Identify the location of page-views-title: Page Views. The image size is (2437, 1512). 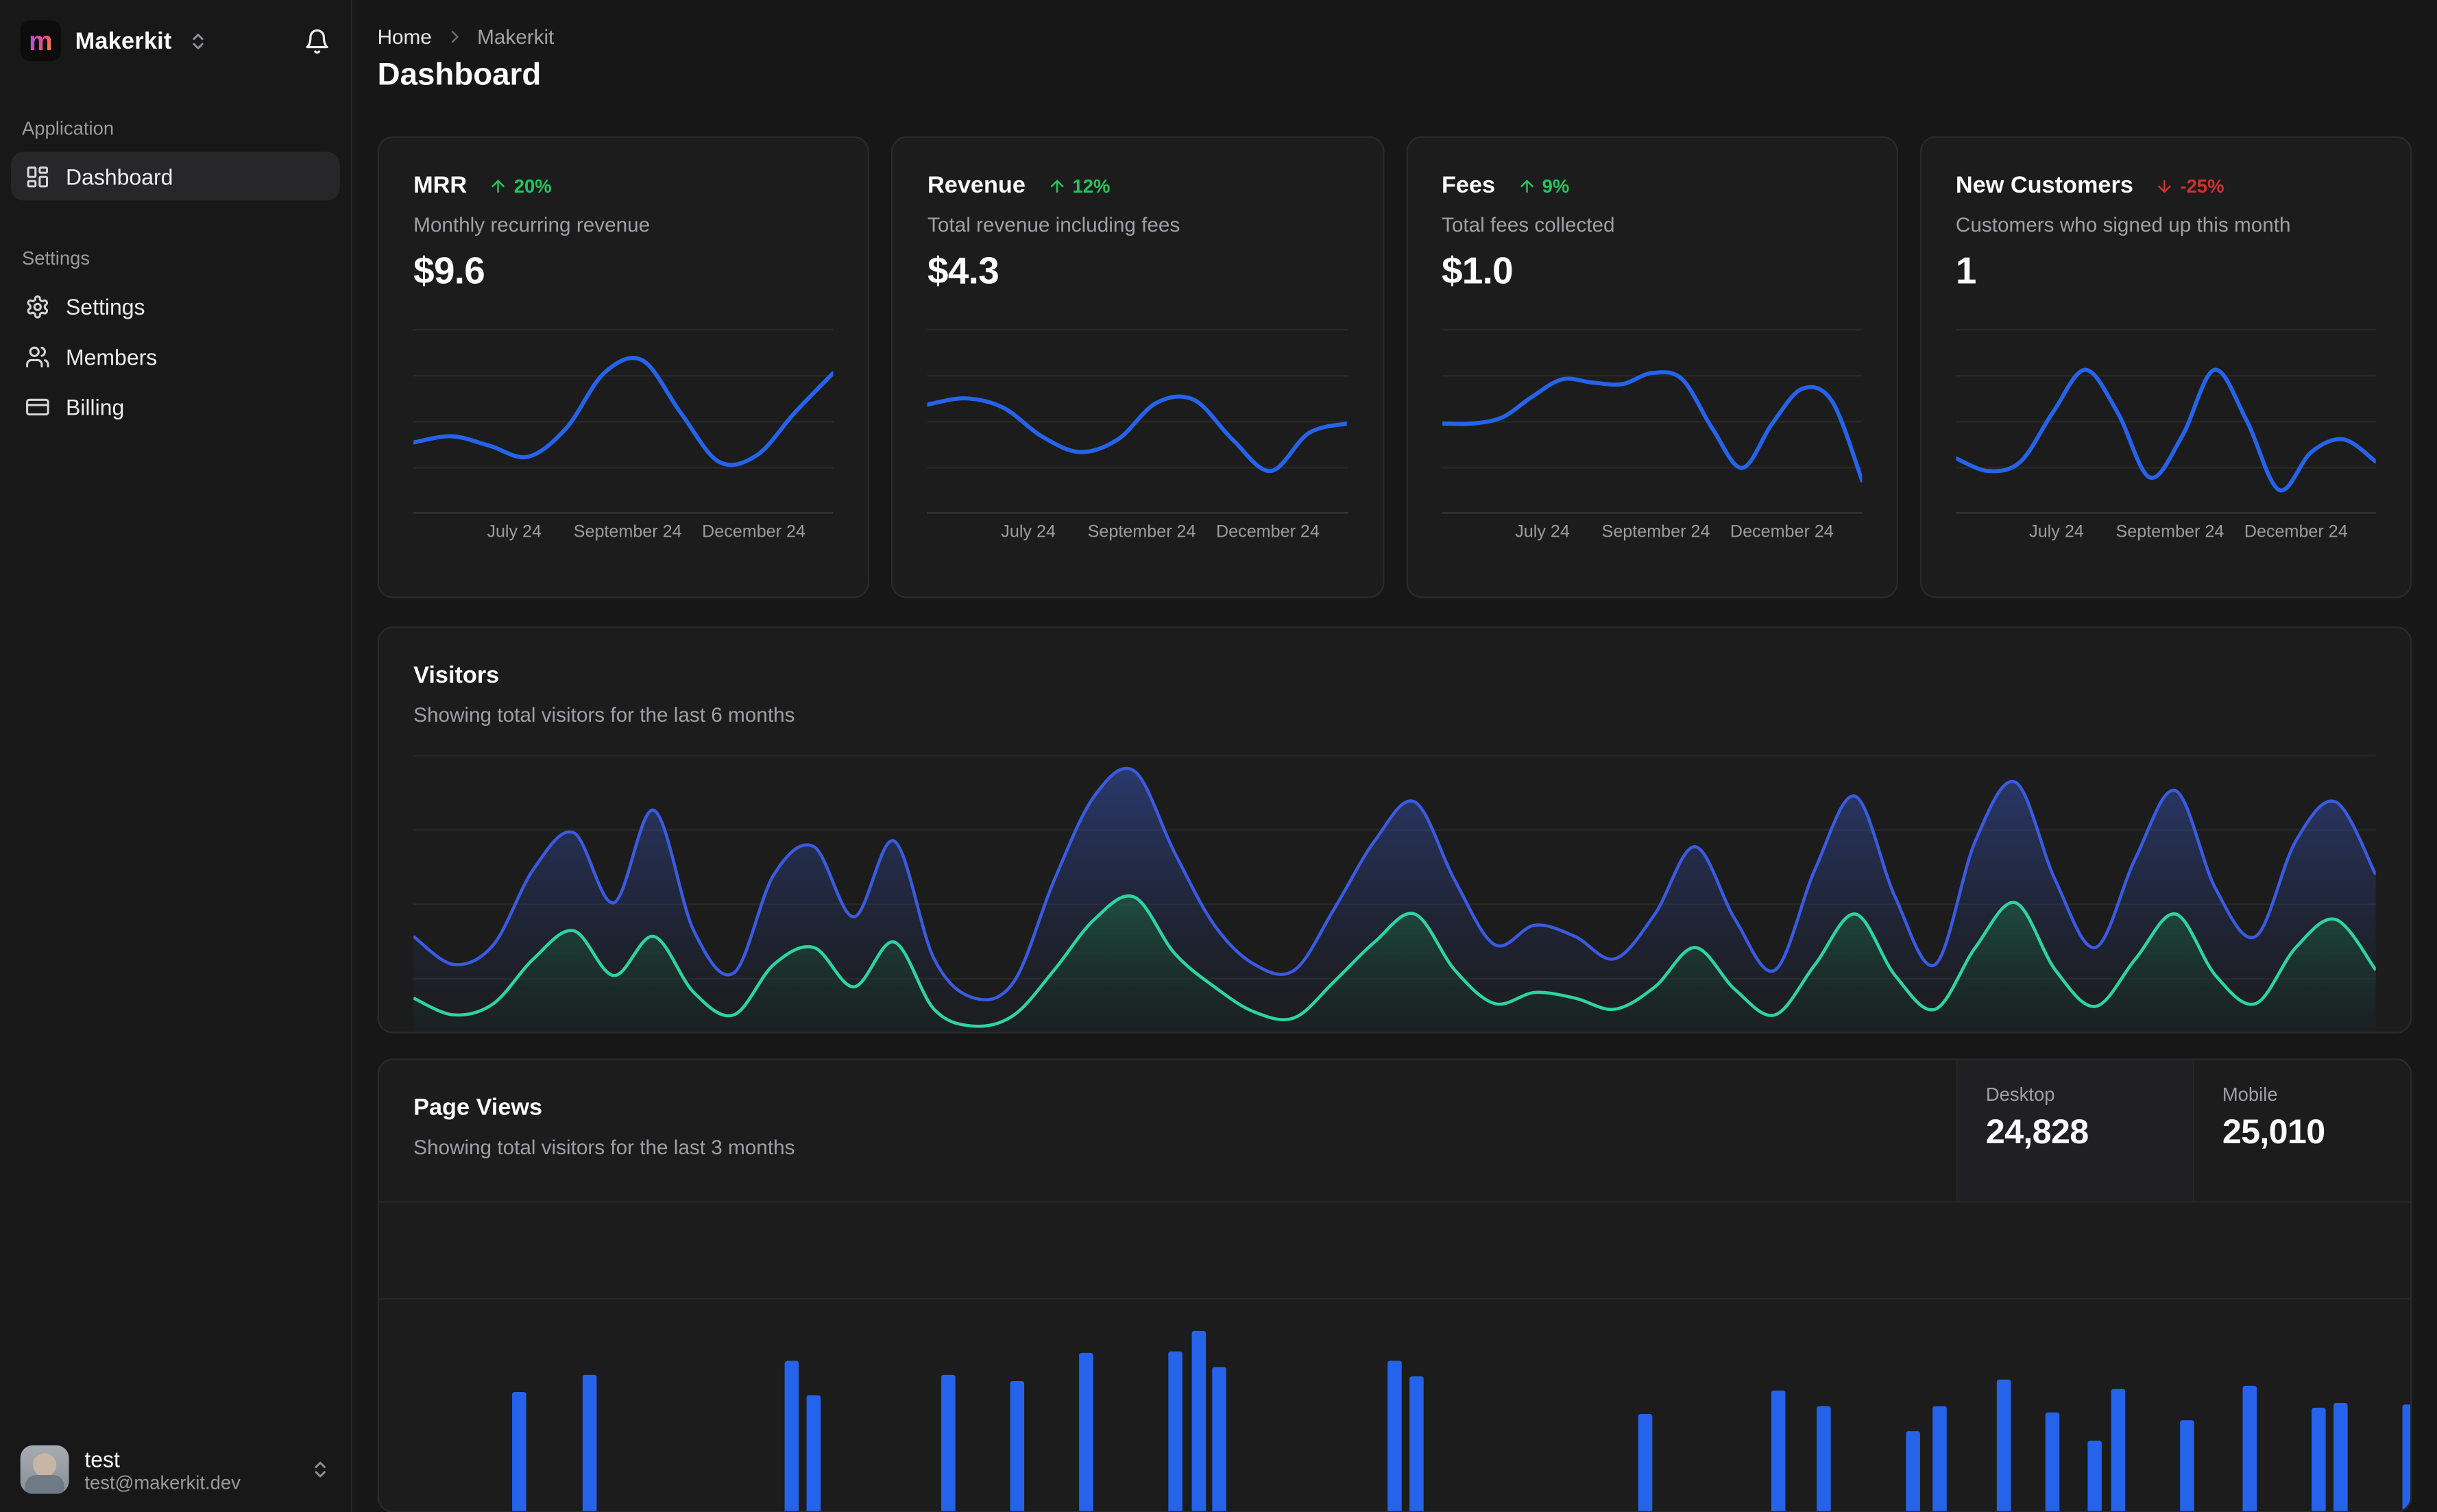
(478, 1108).